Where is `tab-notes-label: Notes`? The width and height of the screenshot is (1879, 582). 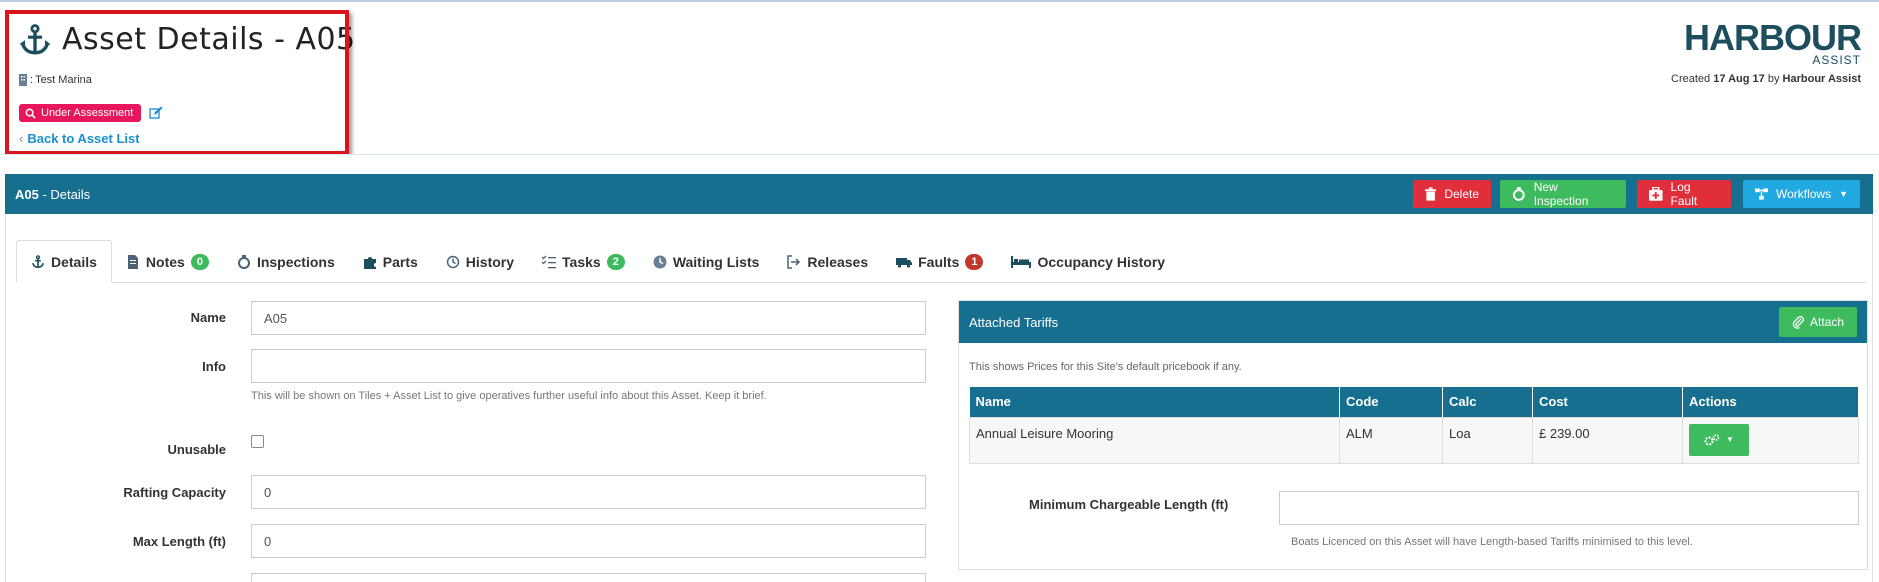
tab-notes-label: Notes is located at coordinates (165, 261).